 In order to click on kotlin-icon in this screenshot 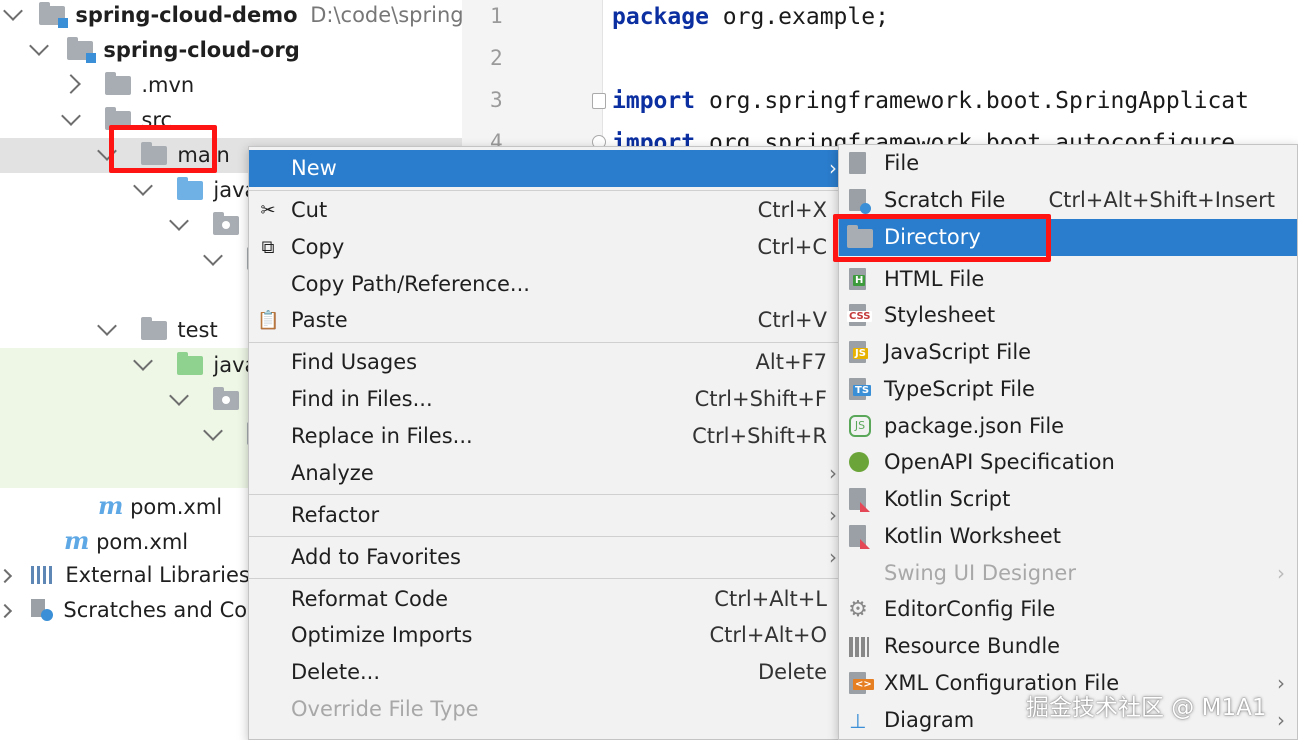, I will do `click(859, 537)`.